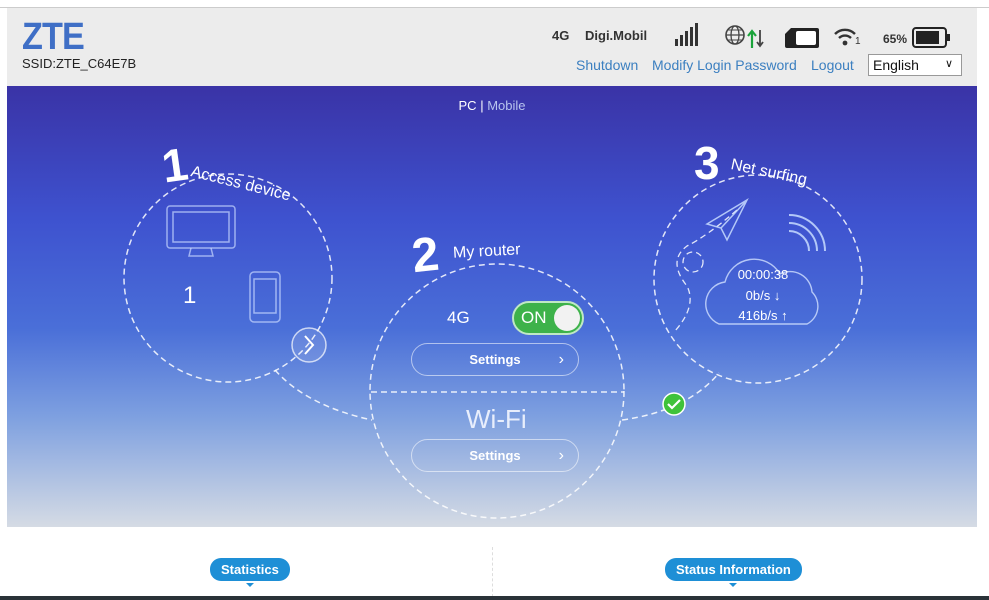 The image size is (989, 600). Describe the element at coordinates (309, 345) in the screenshot. I see `access-arrow-button` at that location.